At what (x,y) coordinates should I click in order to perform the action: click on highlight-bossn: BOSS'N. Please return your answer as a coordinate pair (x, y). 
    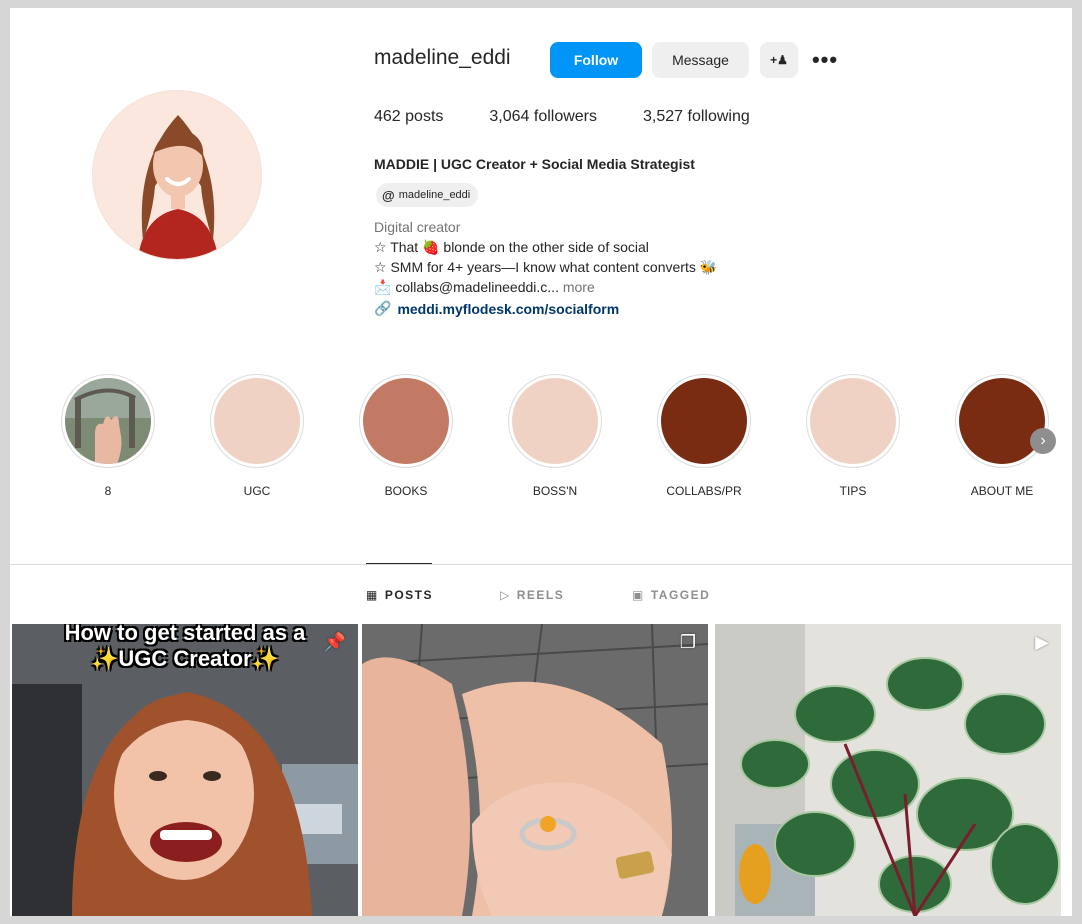
    Looking at the image, I should click on (555, 436).